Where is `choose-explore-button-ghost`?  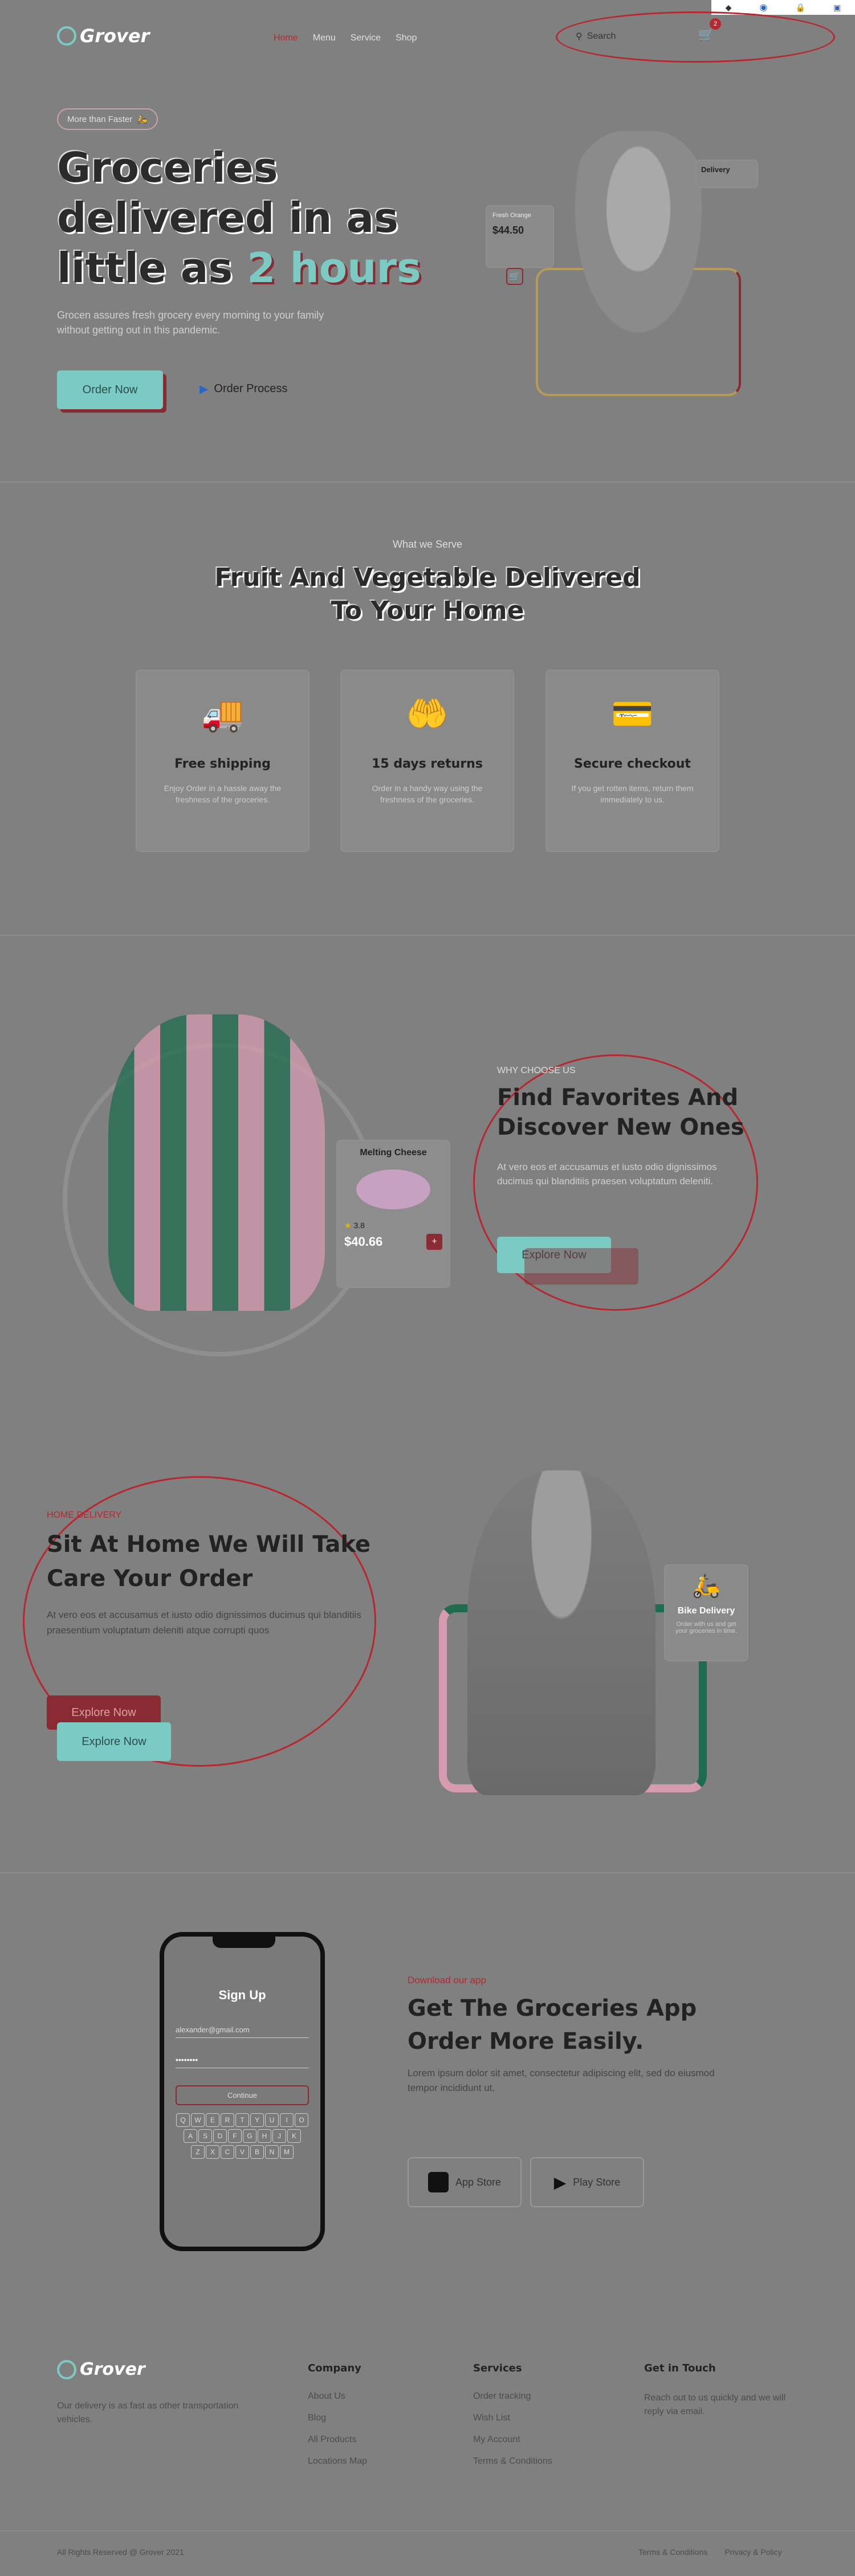
choose-explore-button-ghost is located at coordinates (581, 1266).